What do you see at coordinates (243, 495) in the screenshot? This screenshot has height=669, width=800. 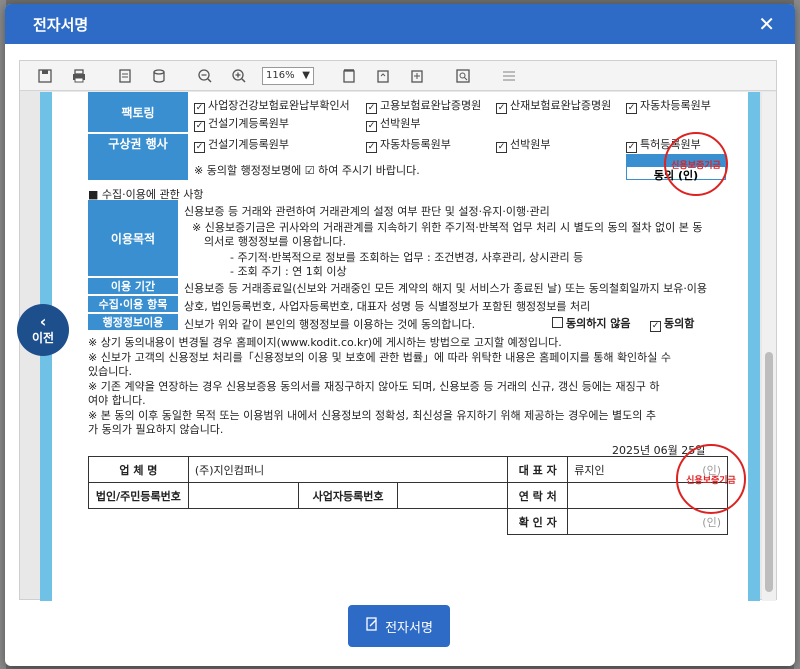 I see `corp-no-value` at bounding box center [243, 495].